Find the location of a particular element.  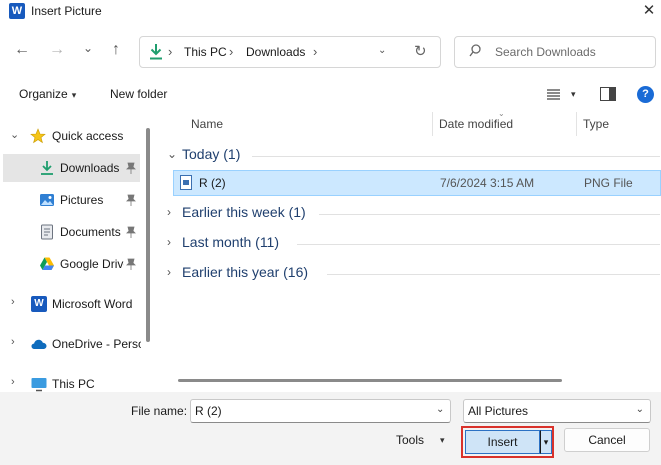

file-row: R (2) 7/6/2024 3:15 AM PNG File is located at coordinates (417, 183).